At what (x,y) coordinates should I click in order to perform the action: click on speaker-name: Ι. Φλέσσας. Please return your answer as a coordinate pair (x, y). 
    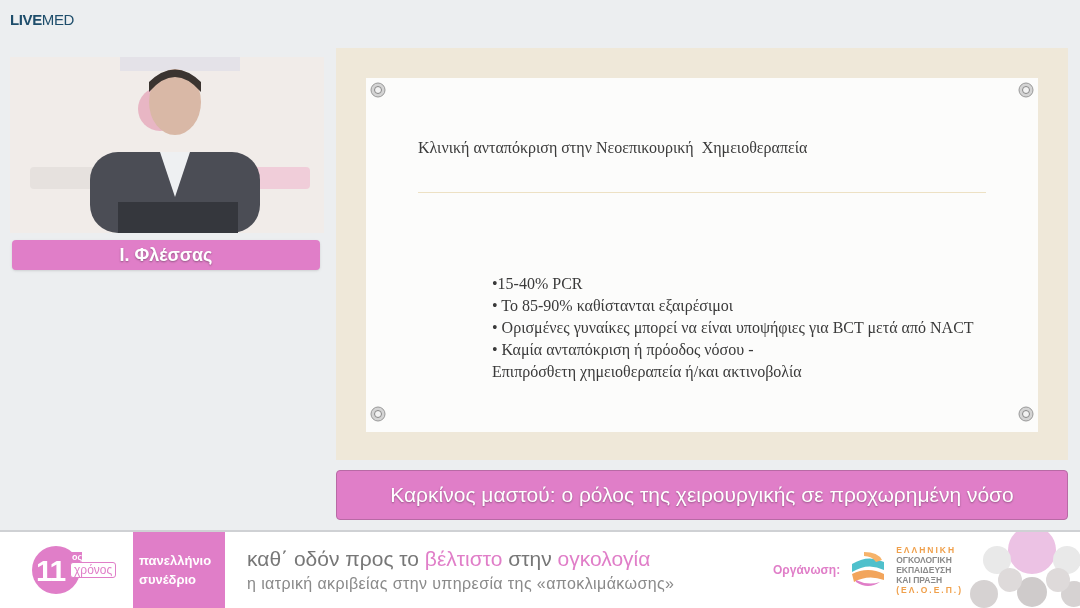
    Looking at the image, I should click on (166, 255).